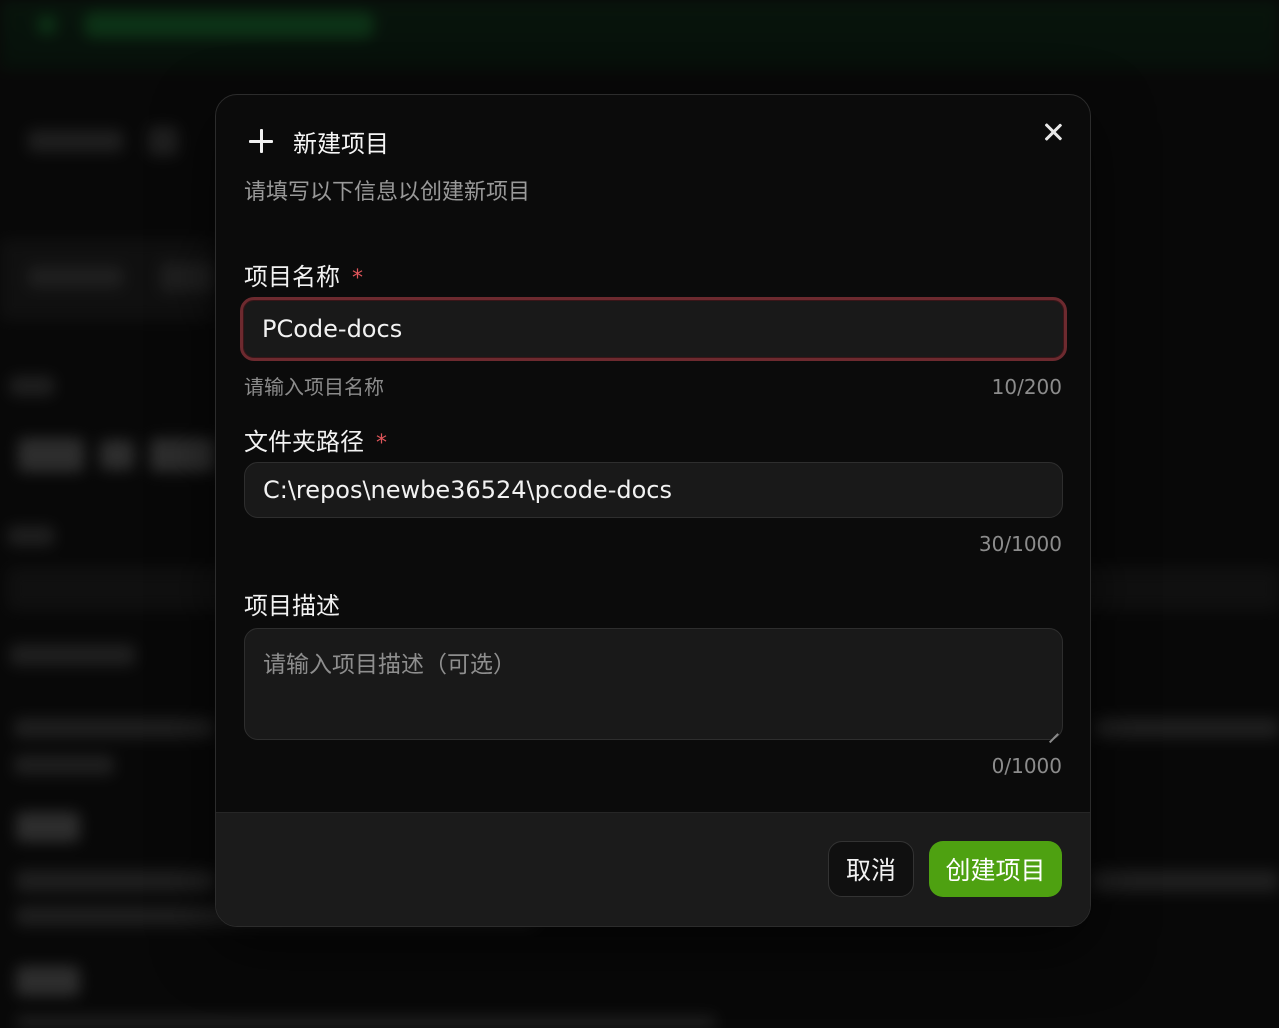 Image resolution: width=1279 pixels, height=1028 pixels. Describe the element at coordinates (1026, 766) in the screenshot. I see `description-counter: 0/1000` at that location.